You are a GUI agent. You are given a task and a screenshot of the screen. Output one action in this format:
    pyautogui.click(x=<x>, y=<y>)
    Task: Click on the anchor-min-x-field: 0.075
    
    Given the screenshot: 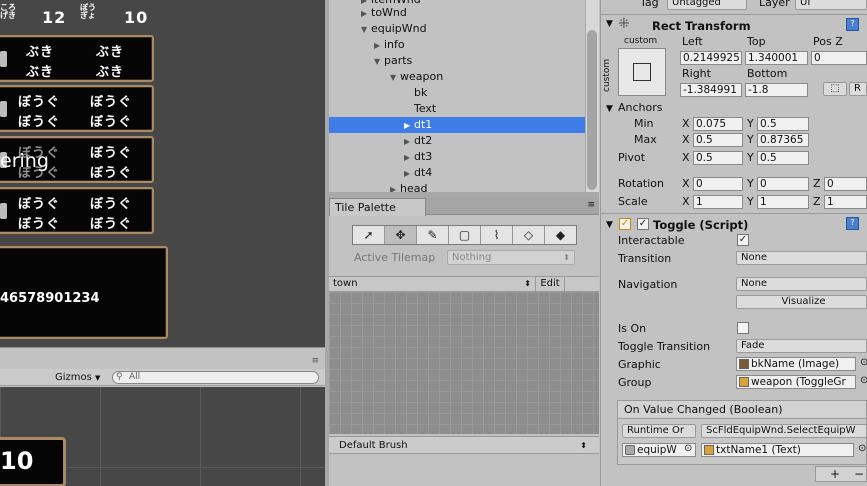 What is the action you would take?
    pyautogui.click(x=718, y=124)
    